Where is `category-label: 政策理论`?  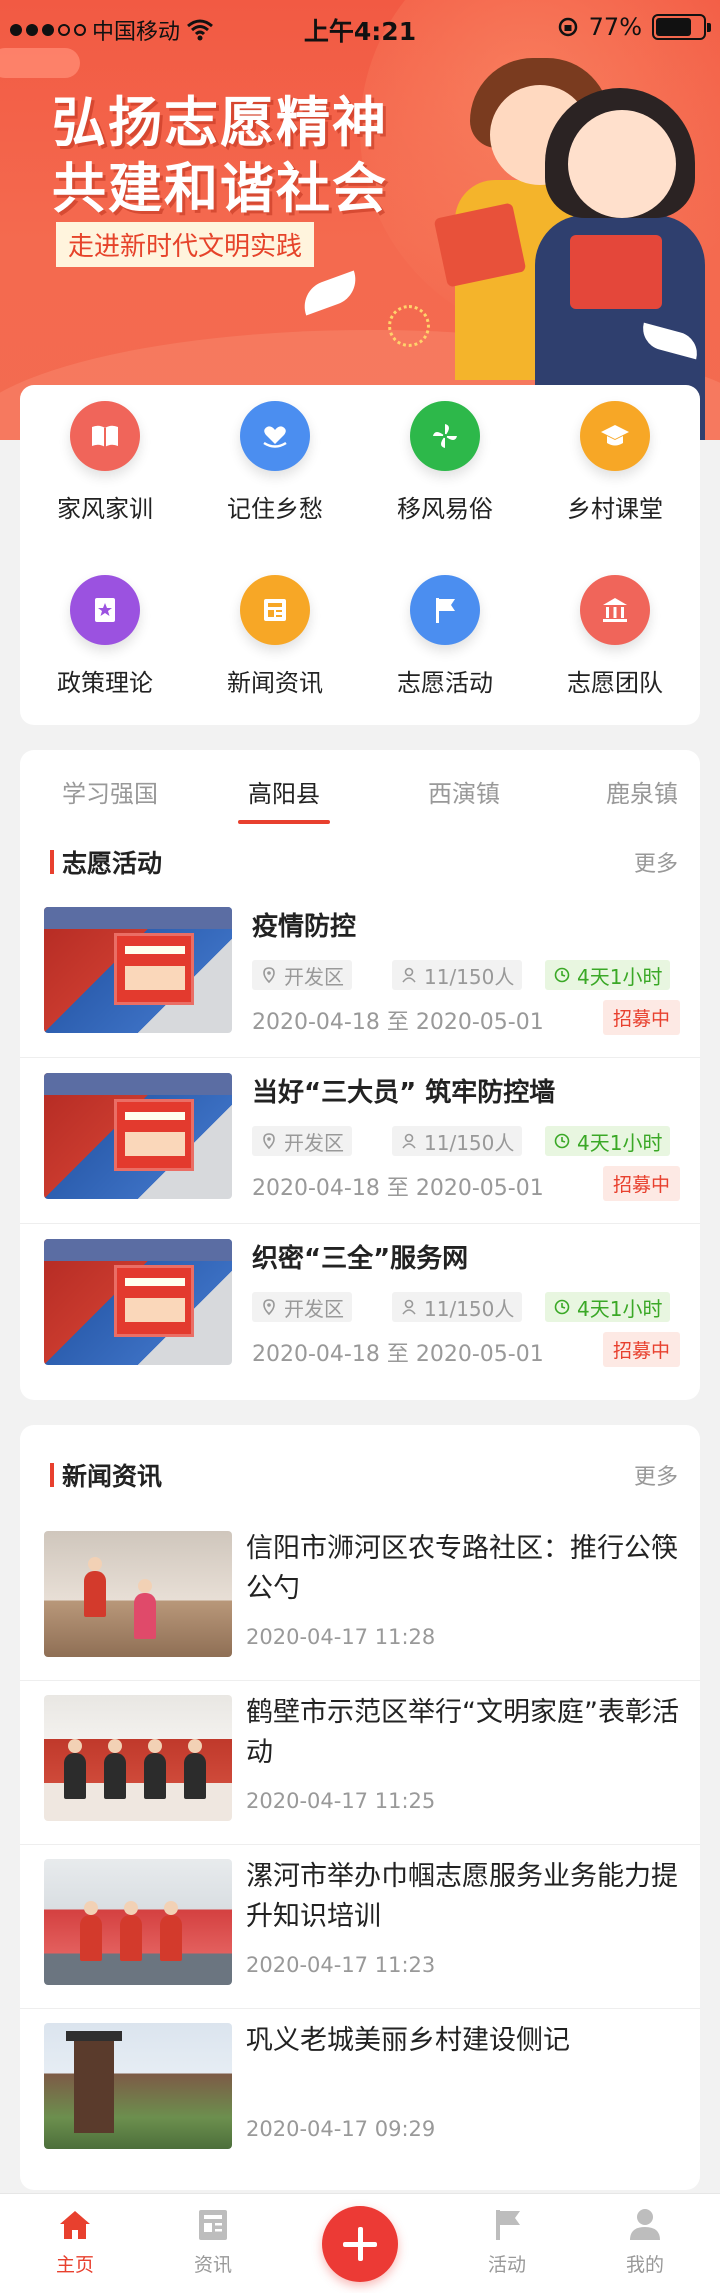
category-label: 政策理论 is located at coordinates (105, 683).